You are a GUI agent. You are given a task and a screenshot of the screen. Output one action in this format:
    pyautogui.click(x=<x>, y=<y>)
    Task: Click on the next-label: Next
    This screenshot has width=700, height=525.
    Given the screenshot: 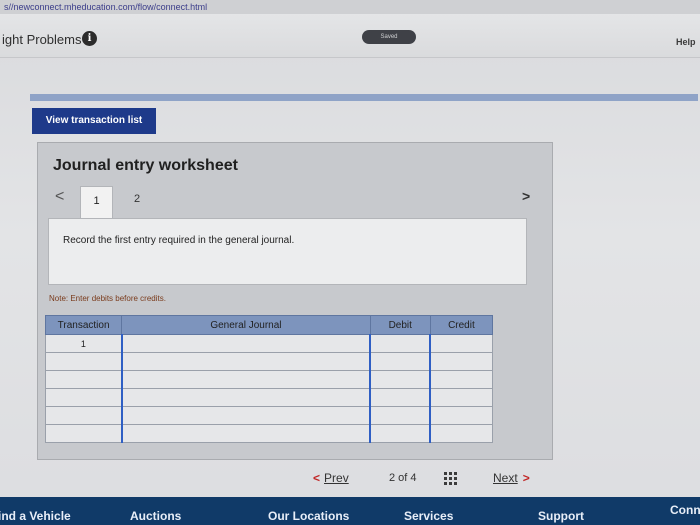 What is the action you would take?
    pyautogui.click(x=505, y=478)
    